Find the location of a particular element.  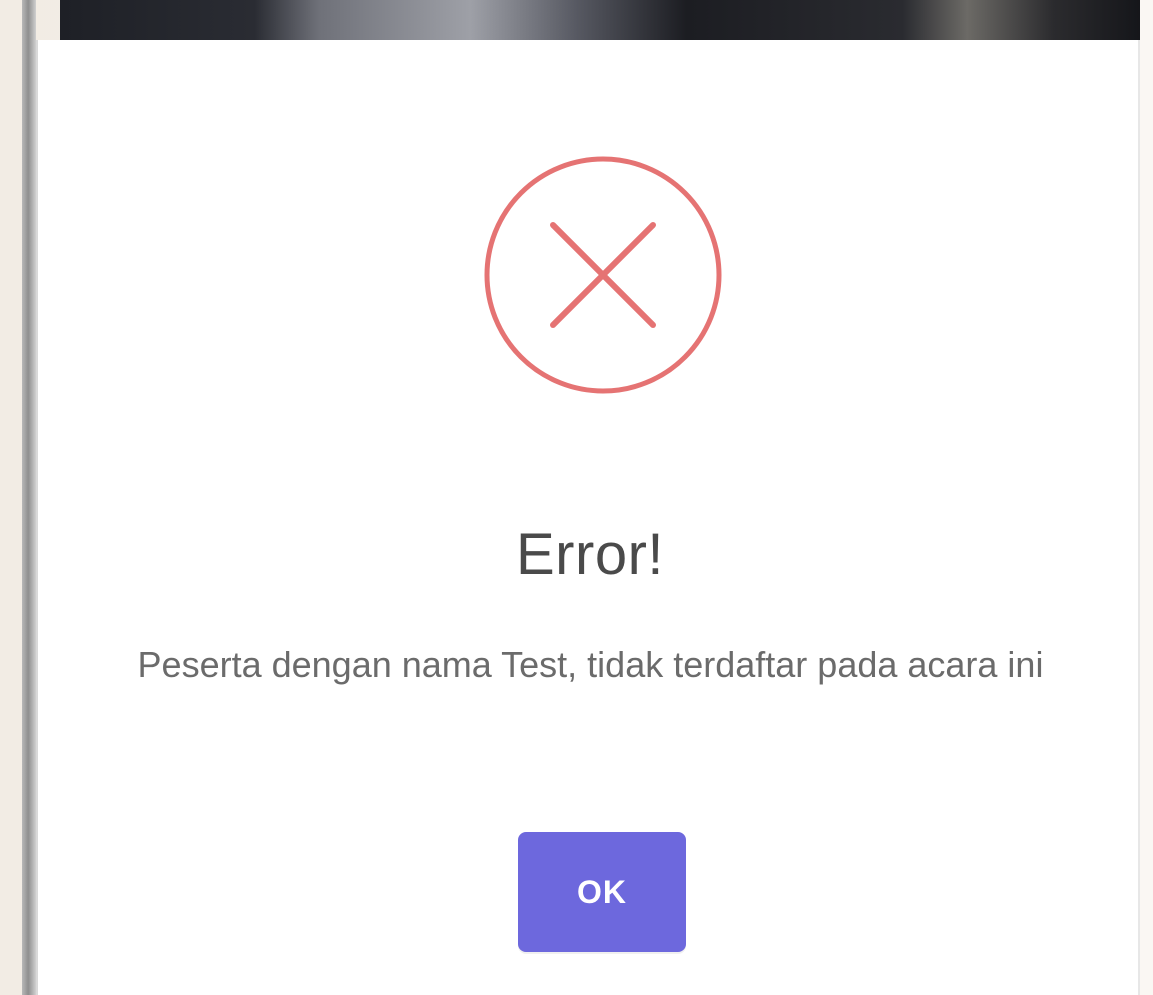

window-edge is located at coordinates (29, 497).